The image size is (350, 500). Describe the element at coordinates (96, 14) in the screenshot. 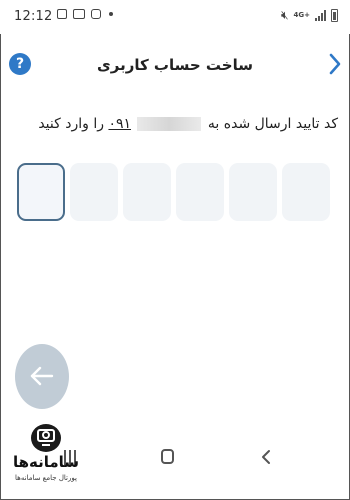

I see `instagram-notification-icon` at that location.